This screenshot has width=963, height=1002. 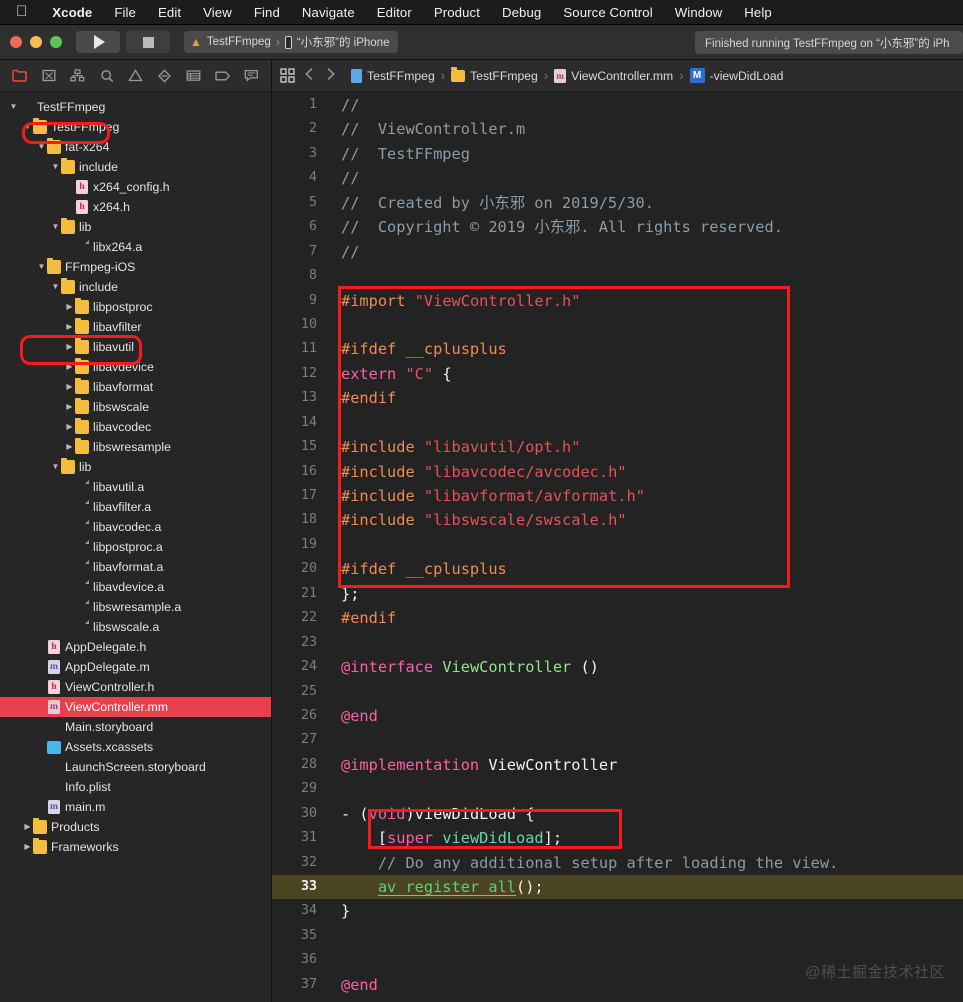 I want to click on code-text: av_register_all();, so click(x=436, y=887).